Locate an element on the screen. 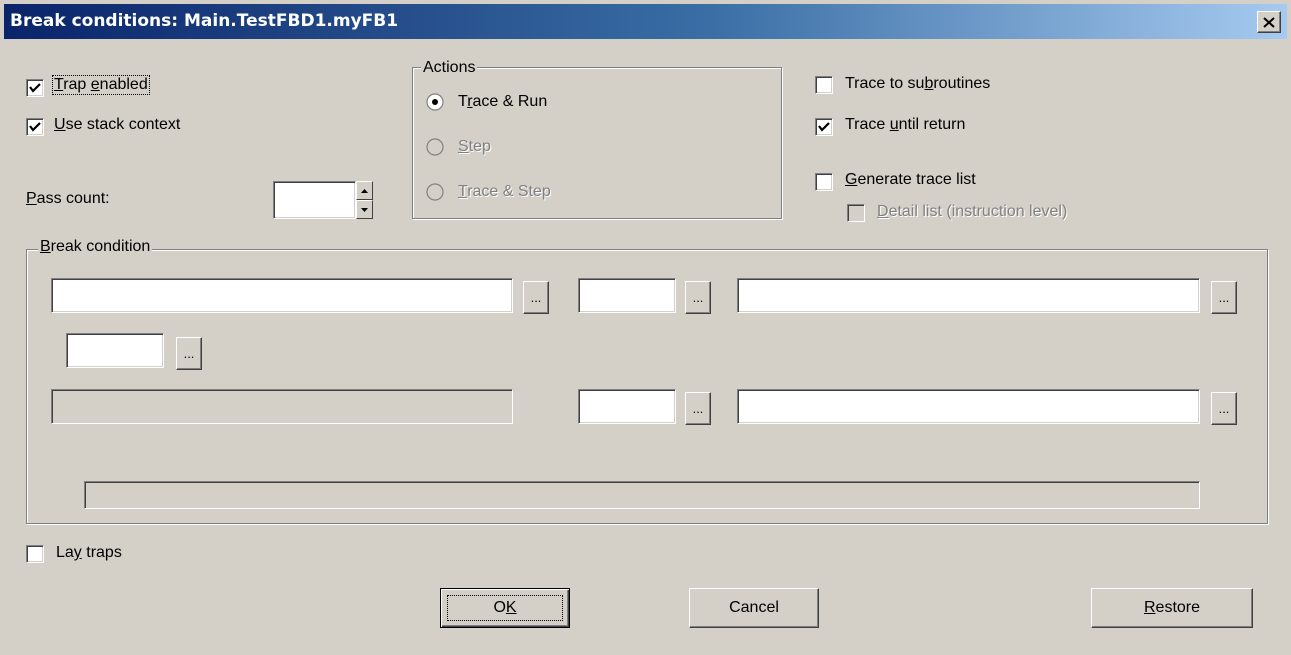 This screenshot has width=1291, height=655. step-label: Step is located at coordinates (474, 146).